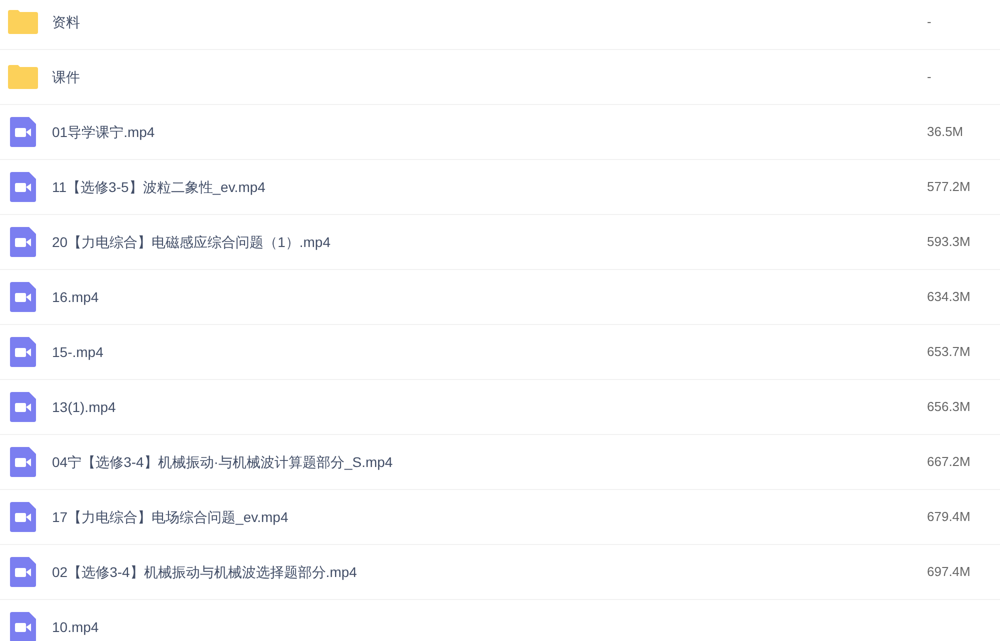 Image resolution: width=1000 pixels, height=641 pixels. What do you see at coordinates (489, 77) in the screenshot?
I see `file-name: 课件` at bounding box center [489, 77].